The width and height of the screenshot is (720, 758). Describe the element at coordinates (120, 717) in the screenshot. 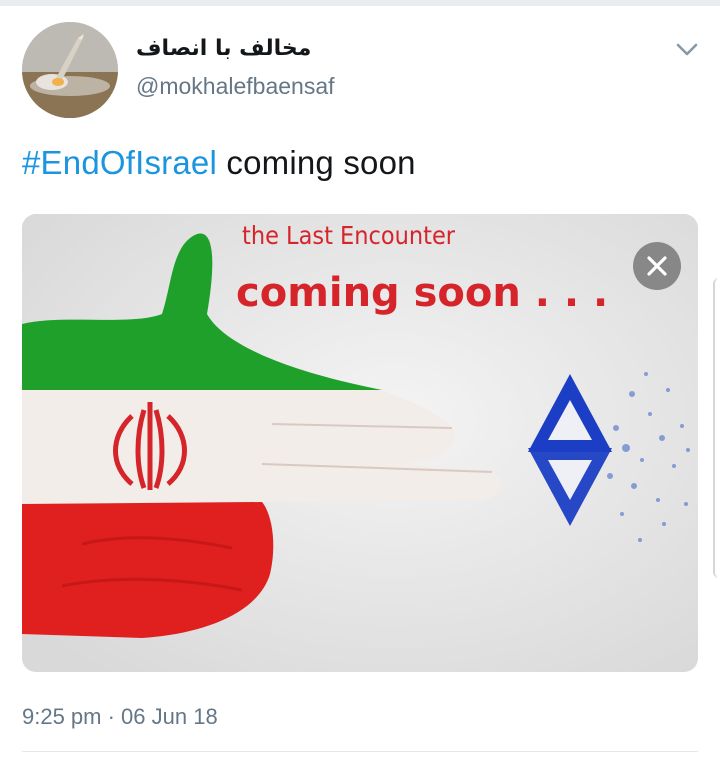

I see `tweet-timestamp: 9:25 pm · 06 Jun 18` at that location.